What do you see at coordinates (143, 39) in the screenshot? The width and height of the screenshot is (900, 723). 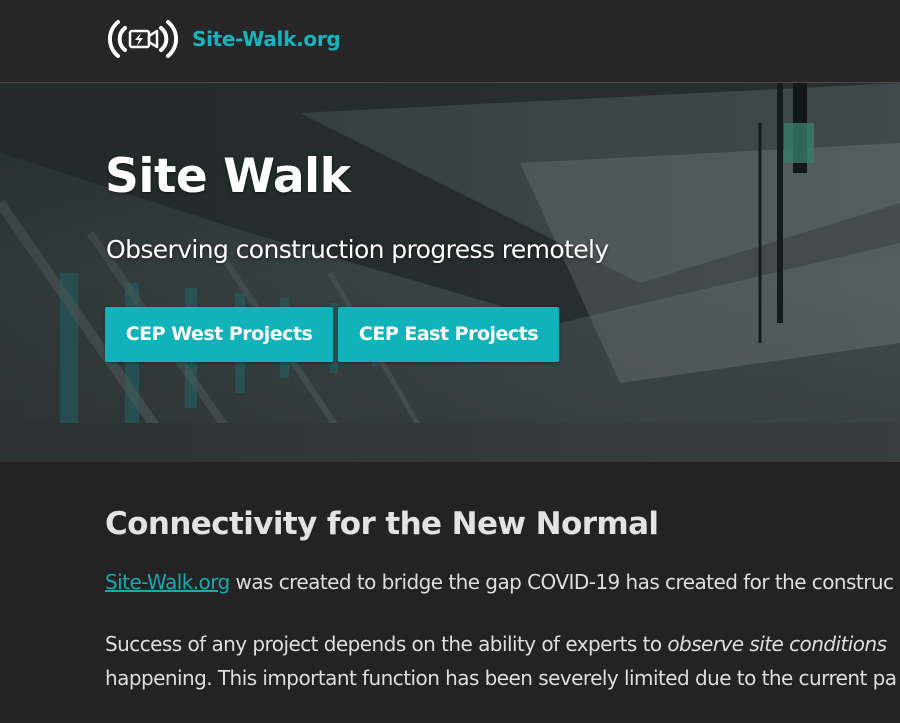 I see `broadcast-camera-icon` at bounding box center [143, 39].